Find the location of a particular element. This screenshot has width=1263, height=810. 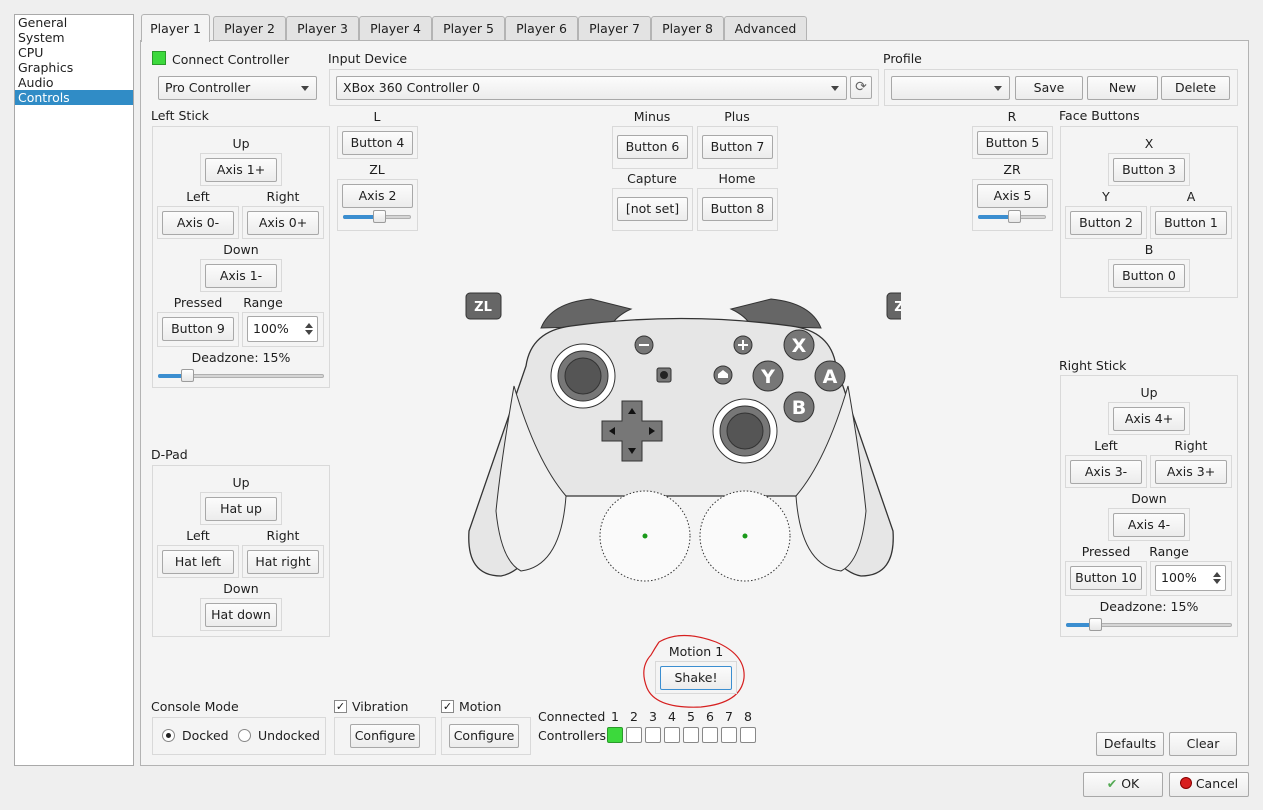

zl-label: ZL is located at coordinates (377, 169).